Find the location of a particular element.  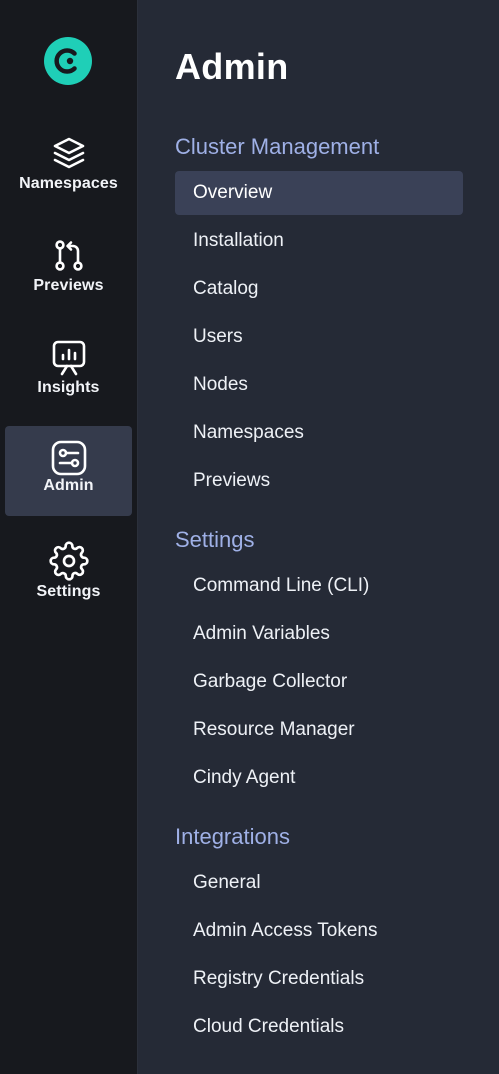

nav-item-catalog: Catalog is located at coordinates (319, 289).